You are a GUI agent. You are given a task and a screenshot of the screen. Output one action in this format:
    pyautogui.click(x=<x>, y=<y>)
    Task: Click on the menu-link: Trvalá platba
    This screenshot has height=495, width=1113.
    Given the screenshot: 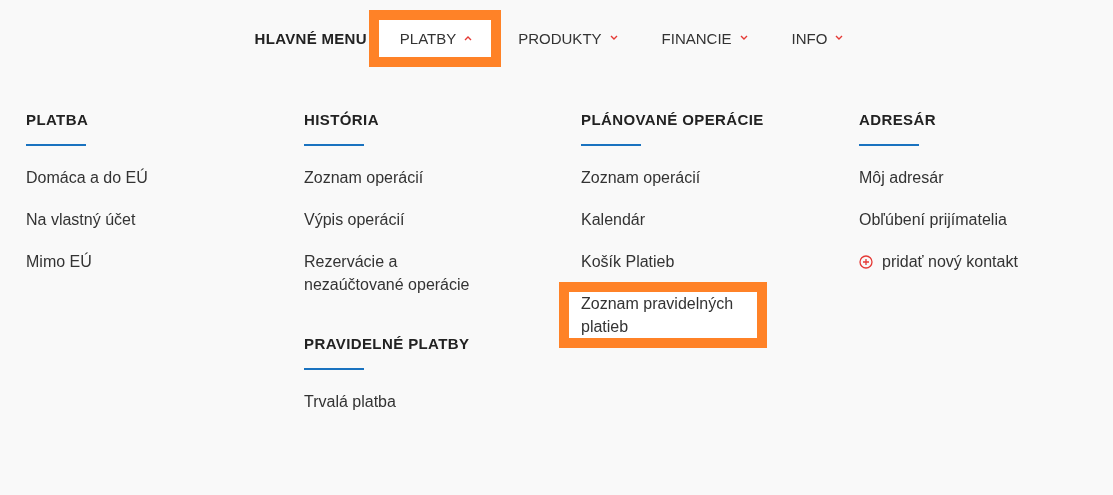 What is the action you would take?
    pyautogui.click(x=394, y=401)
    